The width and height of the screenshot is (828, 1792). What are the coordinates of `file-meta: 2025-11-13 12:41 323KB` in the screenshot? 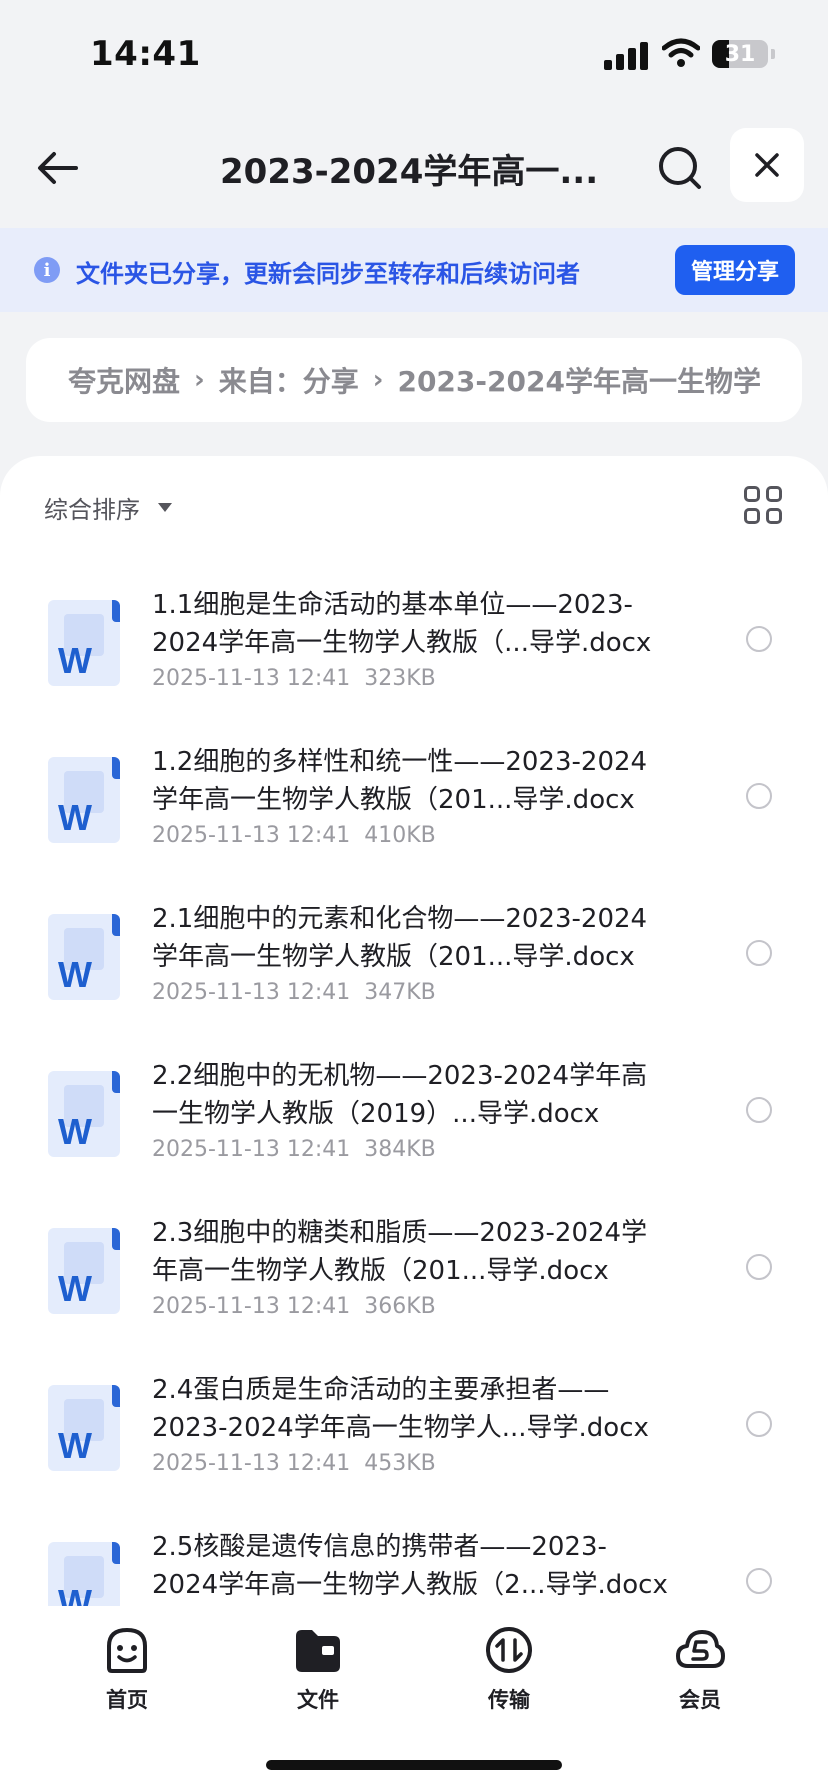 It's located at (294, 678).